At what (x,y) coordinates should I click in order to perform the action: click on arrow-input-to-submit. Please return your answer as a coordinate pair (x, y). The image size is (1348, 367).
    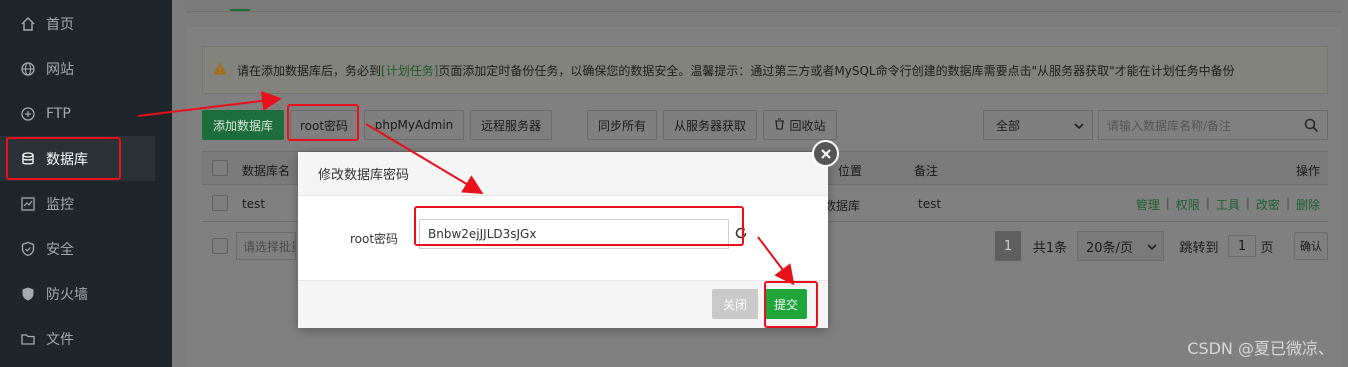
    Looking at the image, I should click on (776, 261).